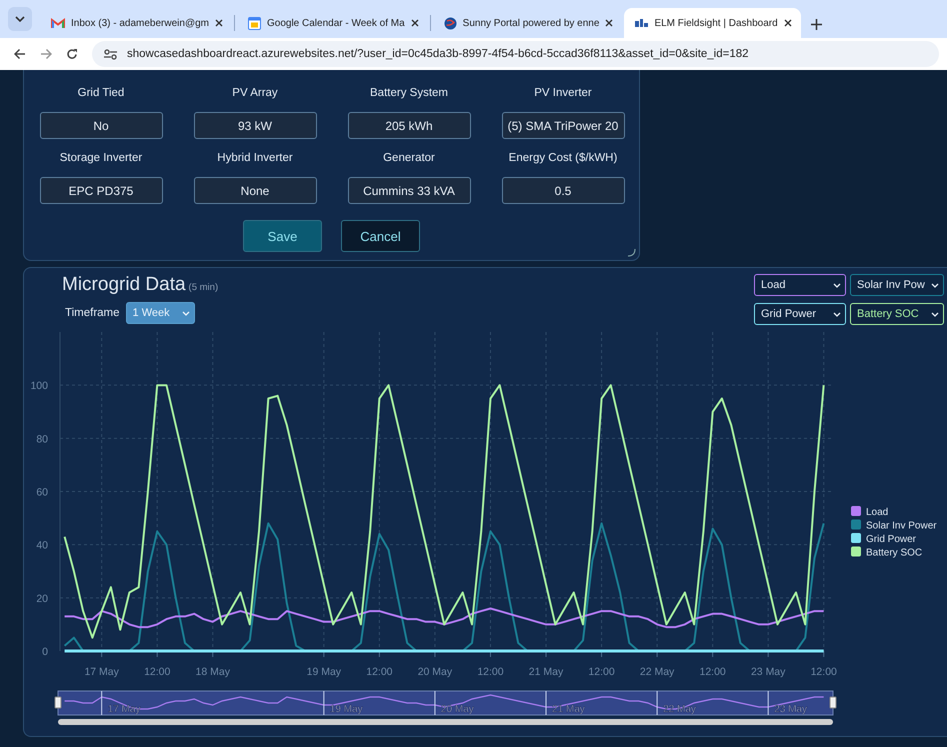 The height and width of the screenshot is (747, 947). What do you see at coordinates (332, 23) in the screenshot?
I see `browser-tab: Google Calendar - Week of Ma` at bounding box center [332, 23].